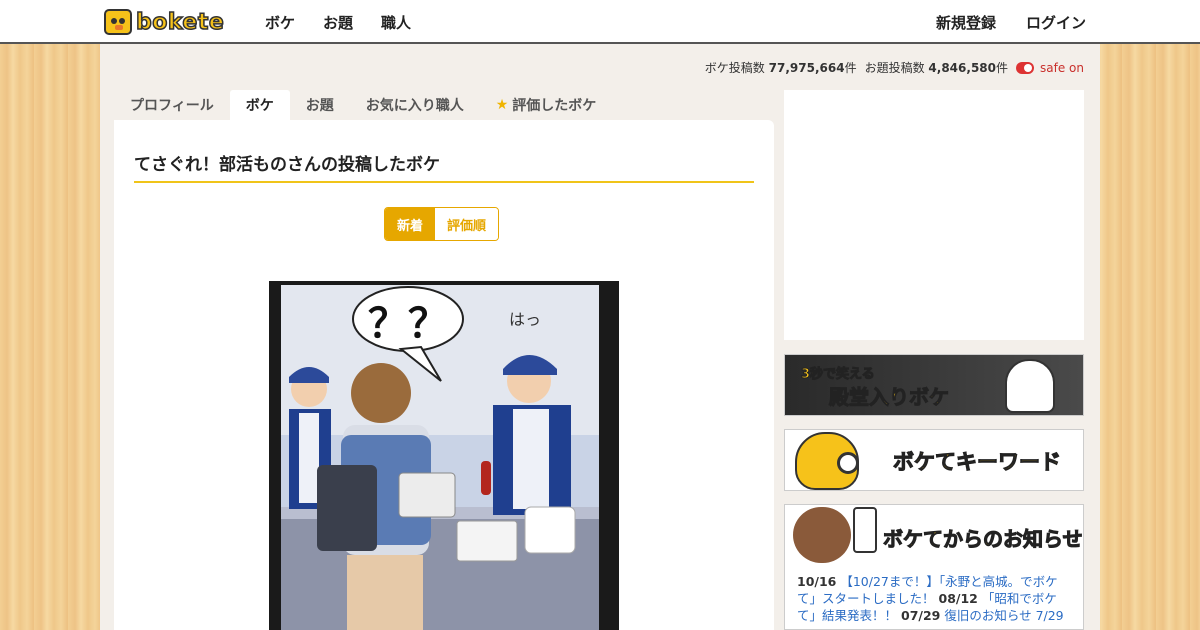 The image size is (1200, 630). Describe the element at coordinates (408, 324) in the screenshot. I see `speech-text: ？？` at that location.